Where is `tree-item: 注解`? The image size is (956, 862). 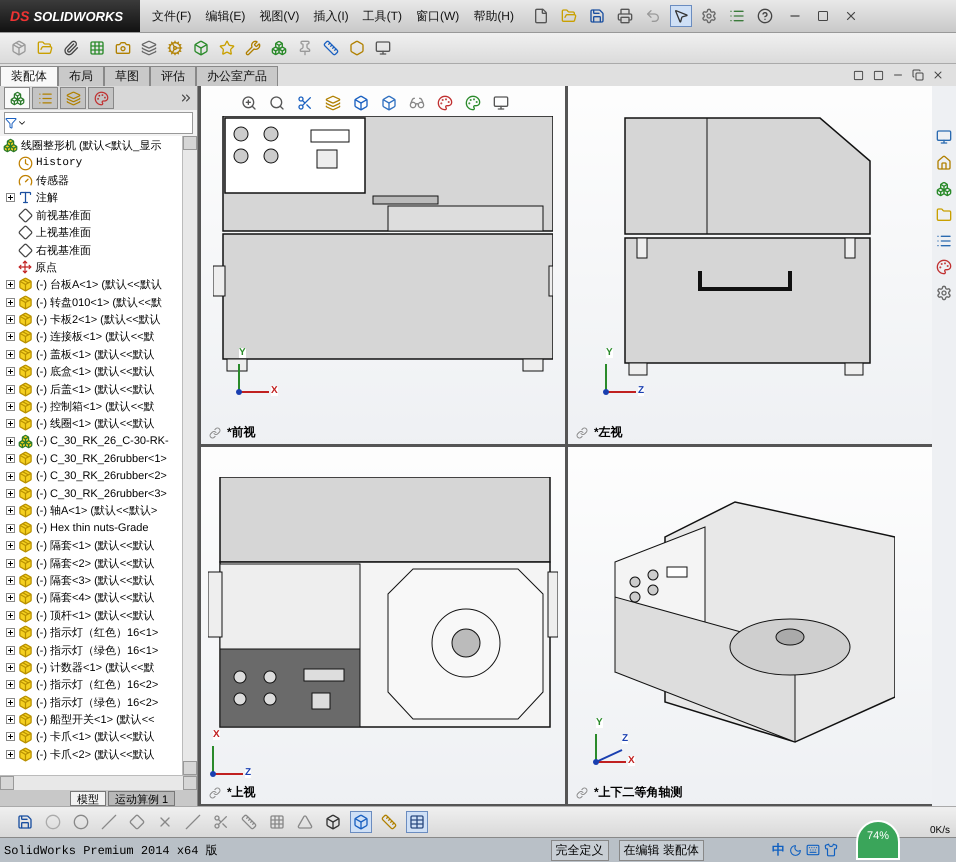 tree-item: 注解 is located at coordinates (47, 198).